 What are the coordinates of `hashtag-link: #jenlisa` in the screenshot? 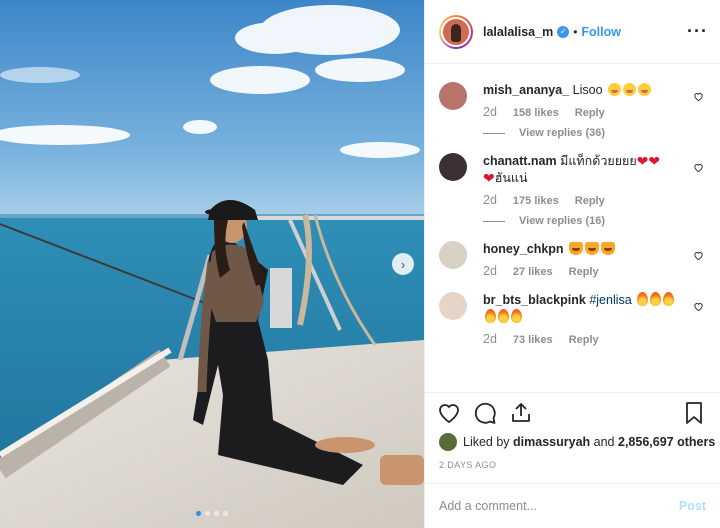 It's located at (610, 300).